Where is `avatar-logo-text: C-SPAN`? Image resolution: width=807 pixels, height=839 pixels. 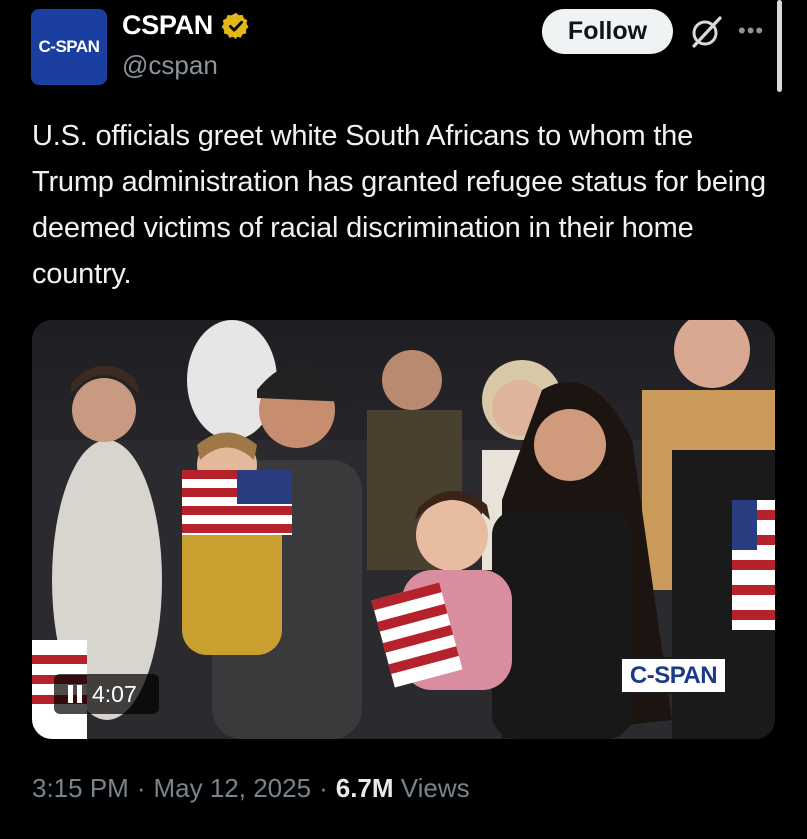
avatar-logo-text: C-SPAN is located at coordinates (69, 46).